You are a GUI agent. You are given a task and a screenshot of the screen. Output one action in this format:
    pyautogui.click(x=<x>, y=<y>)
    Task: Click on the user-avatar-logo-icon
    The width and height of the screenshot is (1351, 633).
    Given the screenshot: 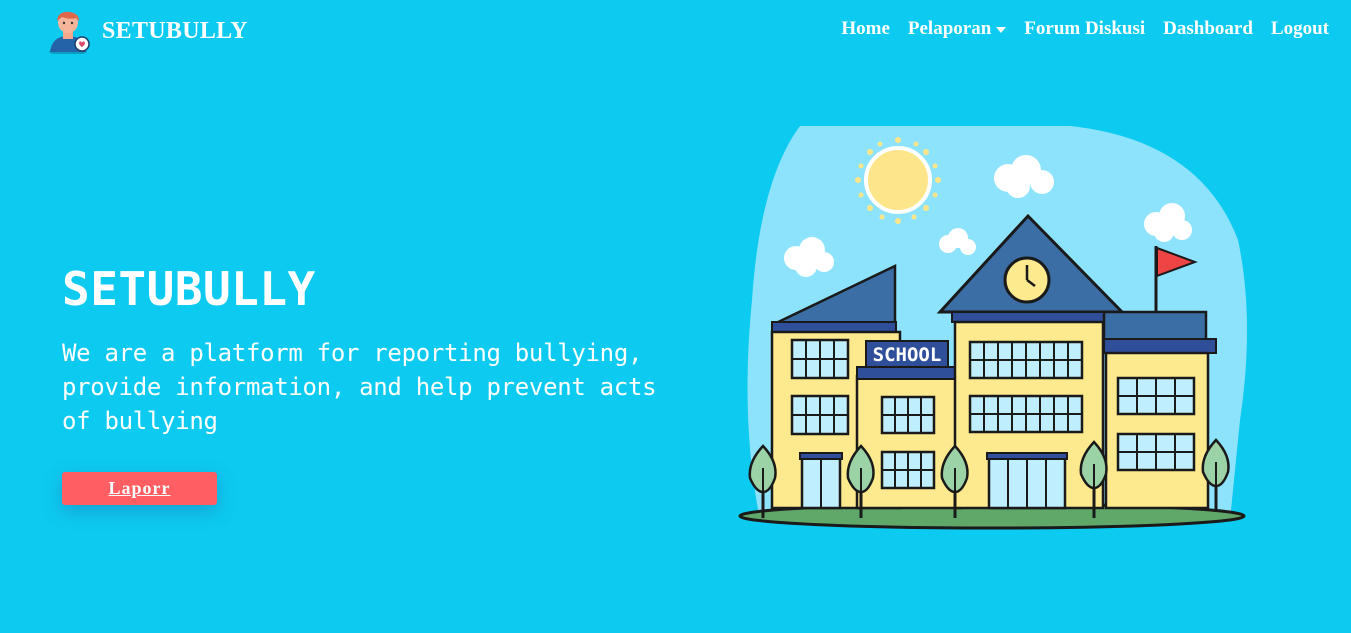 What is the action you would take?
    pyautogui.click(x=69, y=32)
    